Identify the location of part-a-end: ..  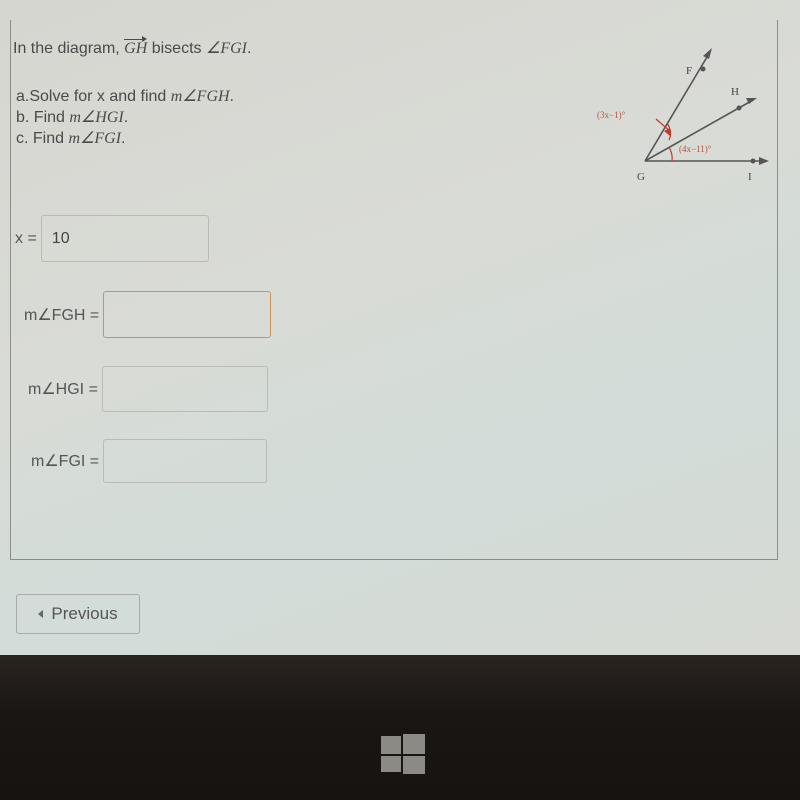
(231, 96).